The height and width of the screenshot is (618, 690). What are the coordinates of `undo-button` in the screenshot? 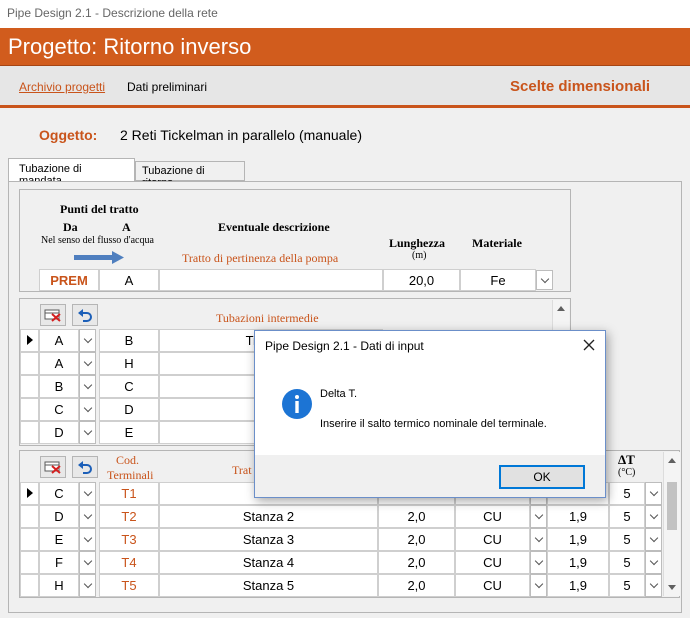 It's located at (85, 315).